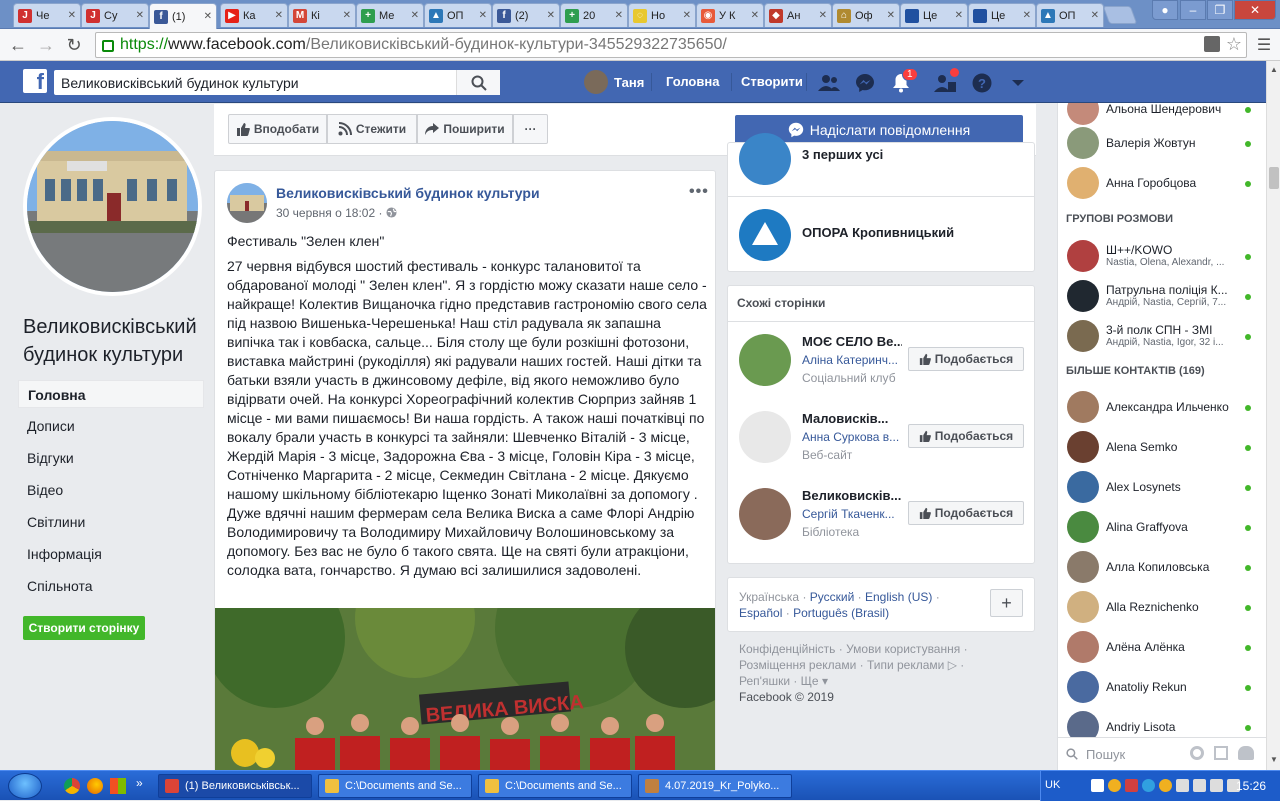 The width and height of the screenshot is (1280, 801). I want to click on create-group-icon, so click(1246, 753).